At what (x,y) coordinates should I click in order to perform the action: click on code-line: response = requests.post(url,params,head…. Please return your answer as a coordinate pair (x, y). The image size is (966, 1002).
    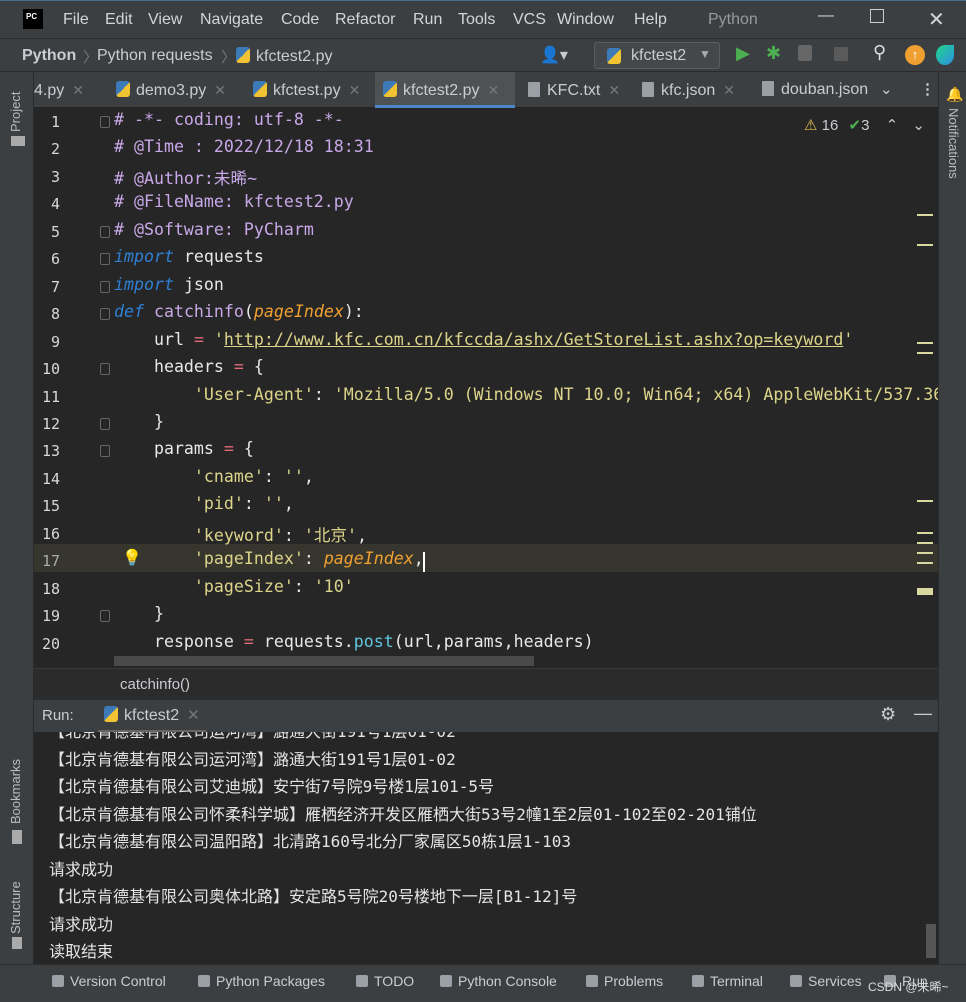
    Looking at the image, I should click on (354, 641).